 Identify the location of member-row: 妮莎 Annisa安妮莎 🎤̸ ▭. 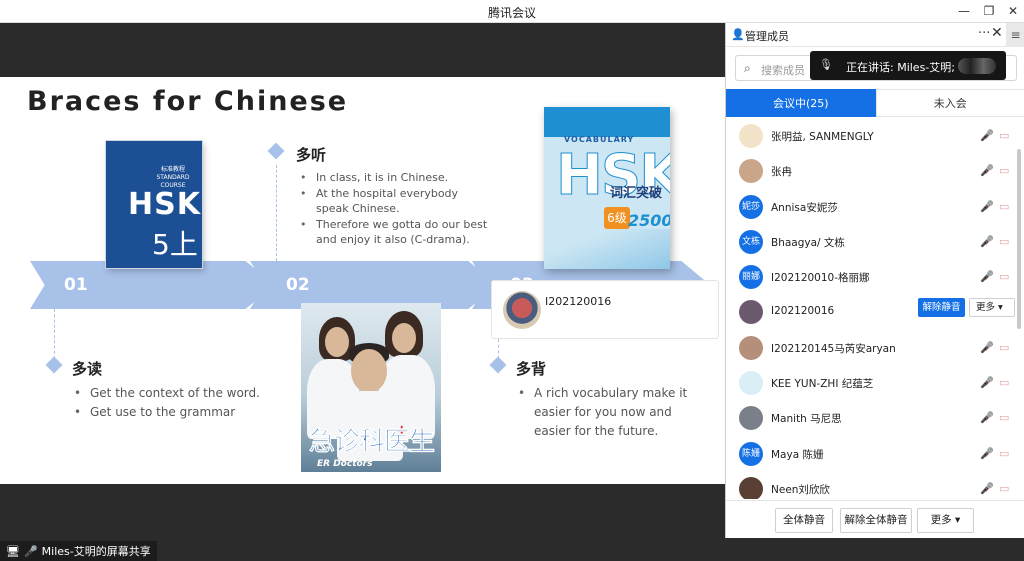
(875, 207).